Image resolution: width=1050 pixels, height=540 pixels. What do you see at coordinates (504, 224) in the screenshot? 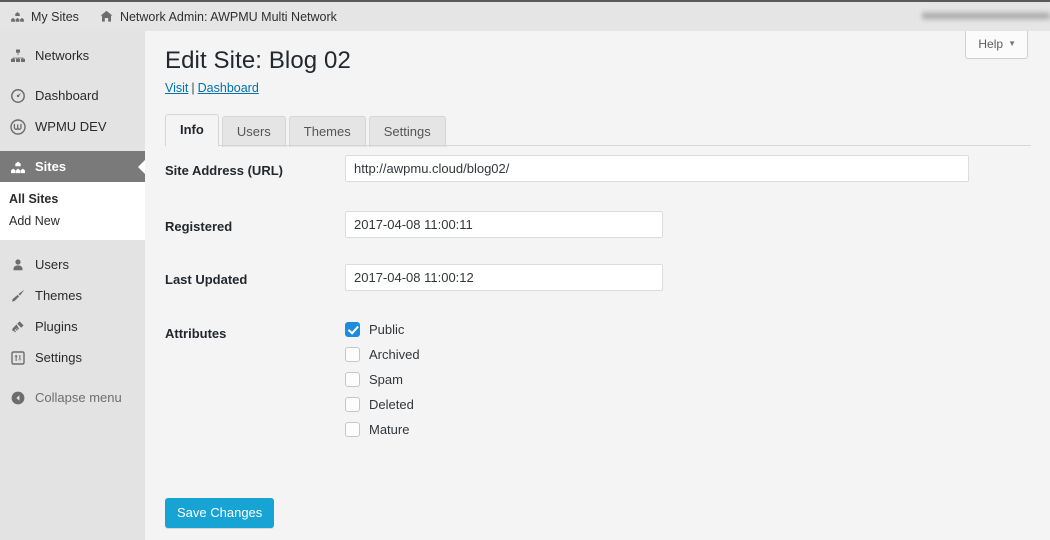
I see `registered-input` at bounding box center [504, 224].